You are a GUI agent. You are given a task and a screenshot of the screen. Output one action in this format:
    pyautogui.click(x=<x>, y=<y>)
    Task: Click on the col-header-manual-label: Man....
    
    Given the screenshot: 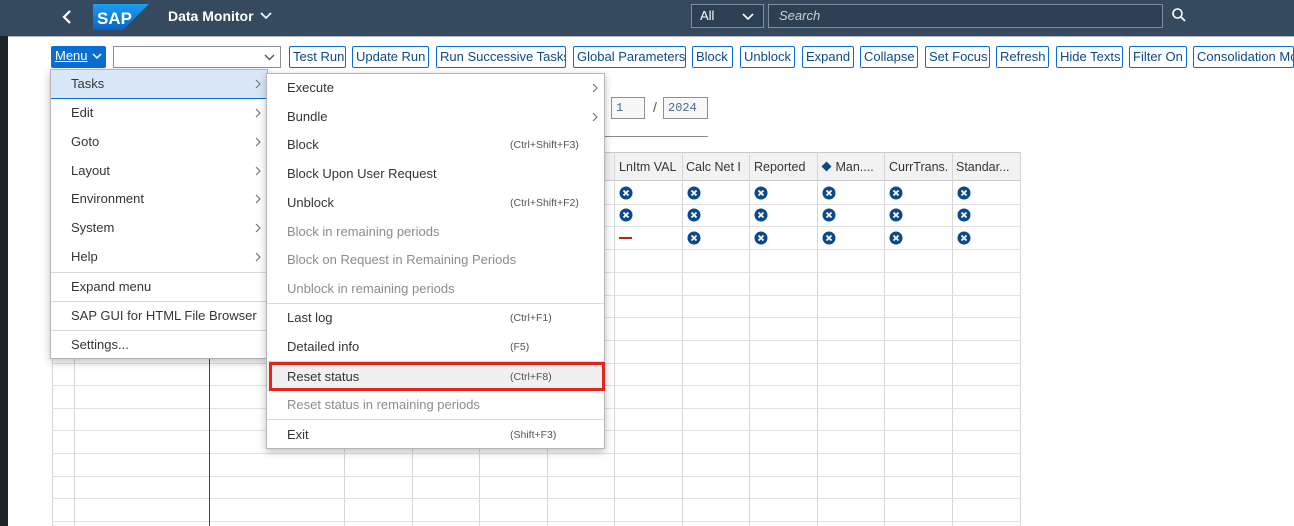 What is the action you would take?
    pyautogui.click(x=854, y=167)
    